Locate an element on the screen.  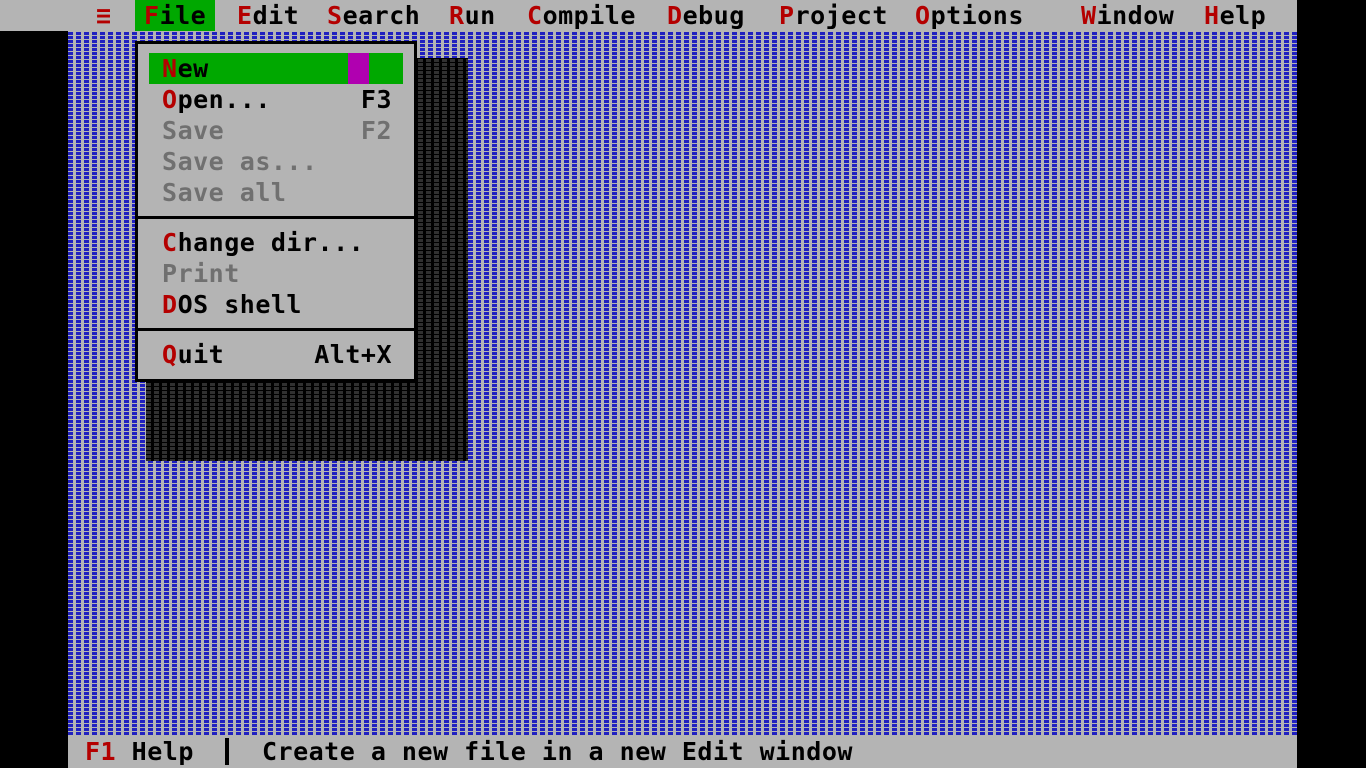
hotkey-letter: F is located at coordinates (152, 15).